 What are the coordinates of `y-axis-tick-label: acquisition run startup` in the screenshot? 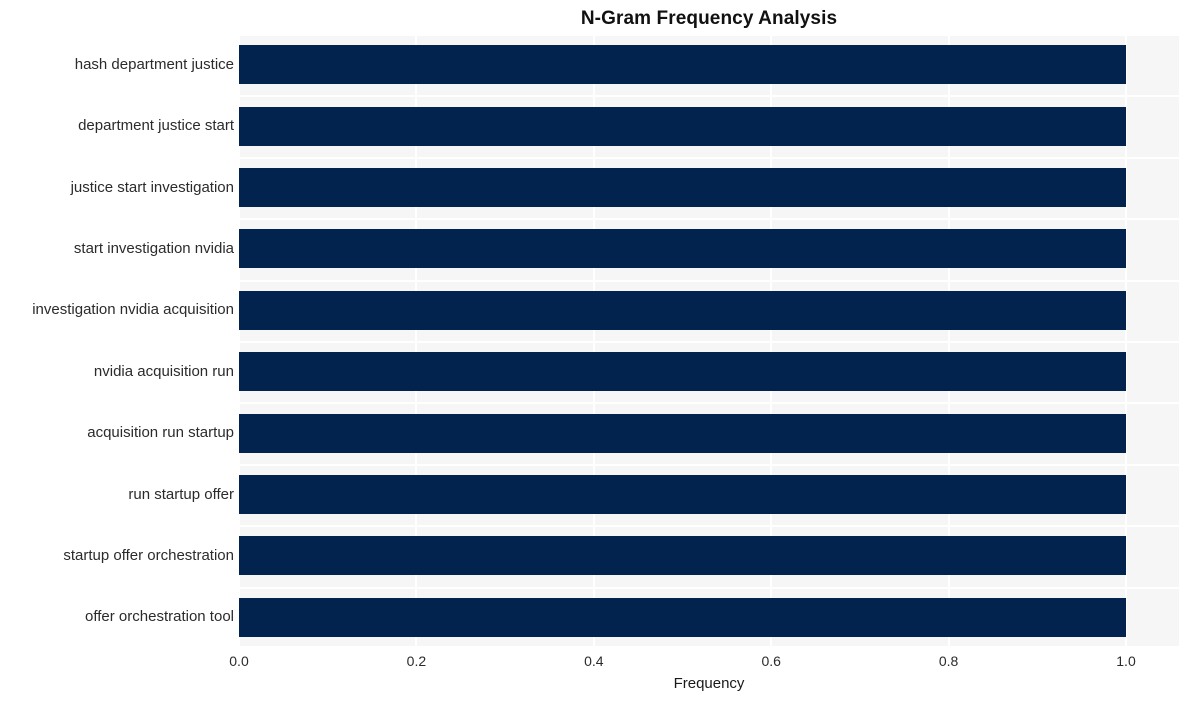 It's located at (160, 433).